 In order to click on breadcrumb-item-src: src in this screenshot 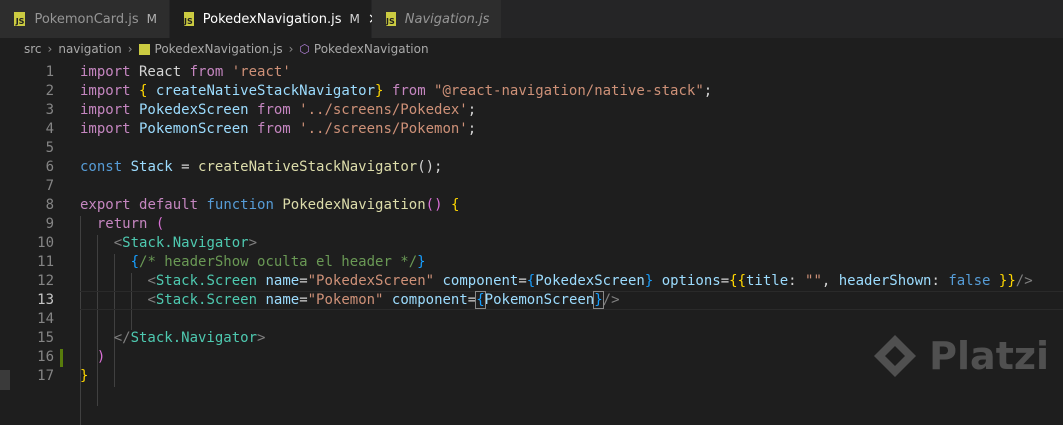, I will do `click(33, 49)`.